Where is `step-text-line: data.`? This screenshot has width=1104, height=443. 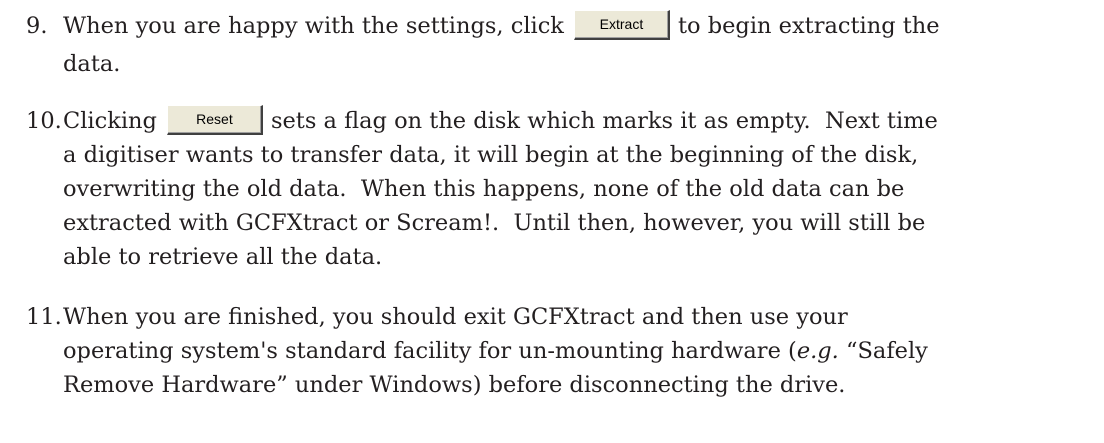
step-text-line: data. is located at coordinates (91, 64).